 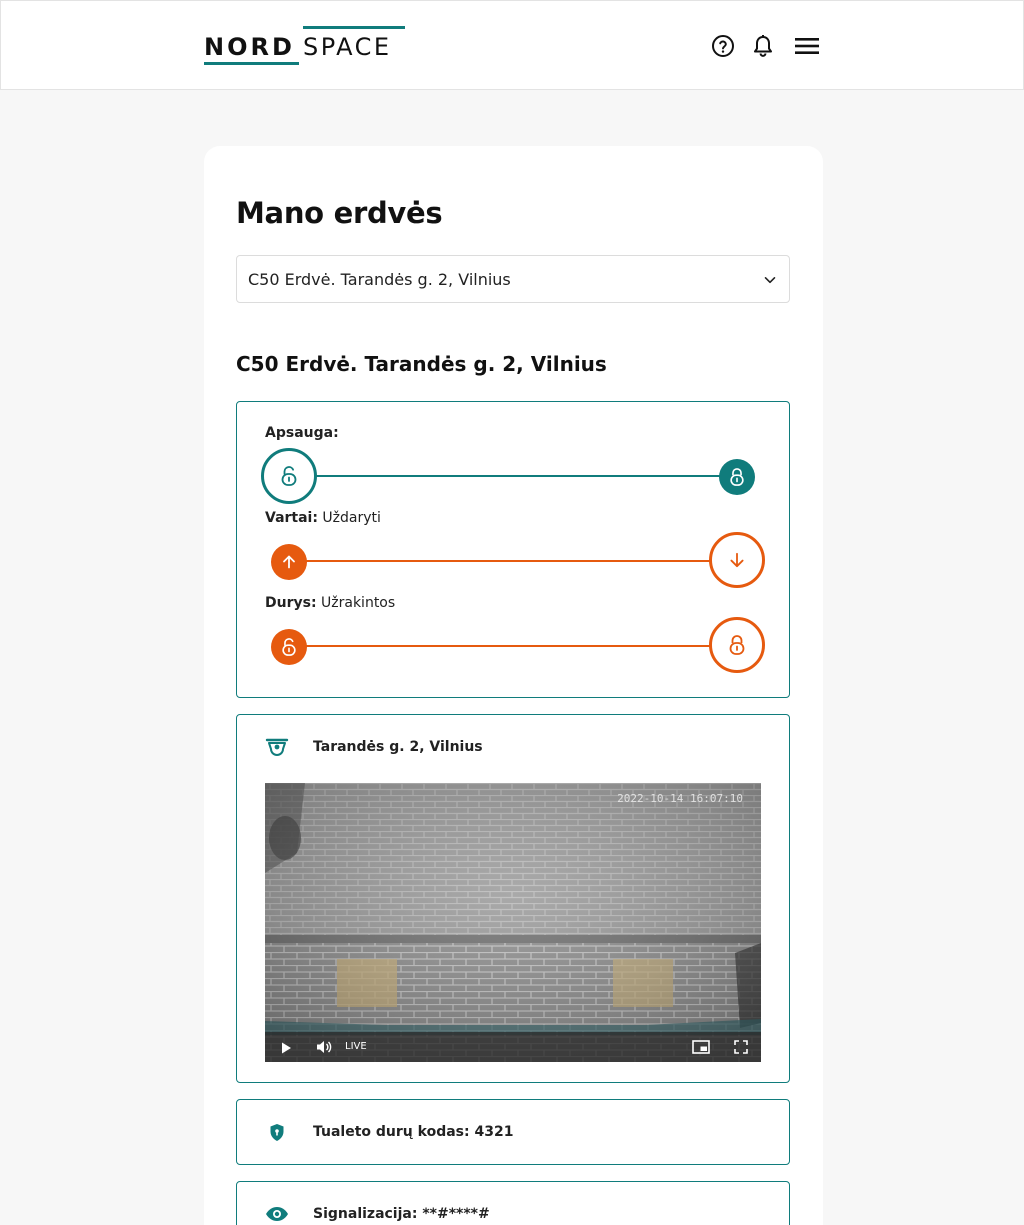 I want to click on space-title: C50 Erdvė. Tarandės g. 2, Vilnius, so click(x=421, y=364).